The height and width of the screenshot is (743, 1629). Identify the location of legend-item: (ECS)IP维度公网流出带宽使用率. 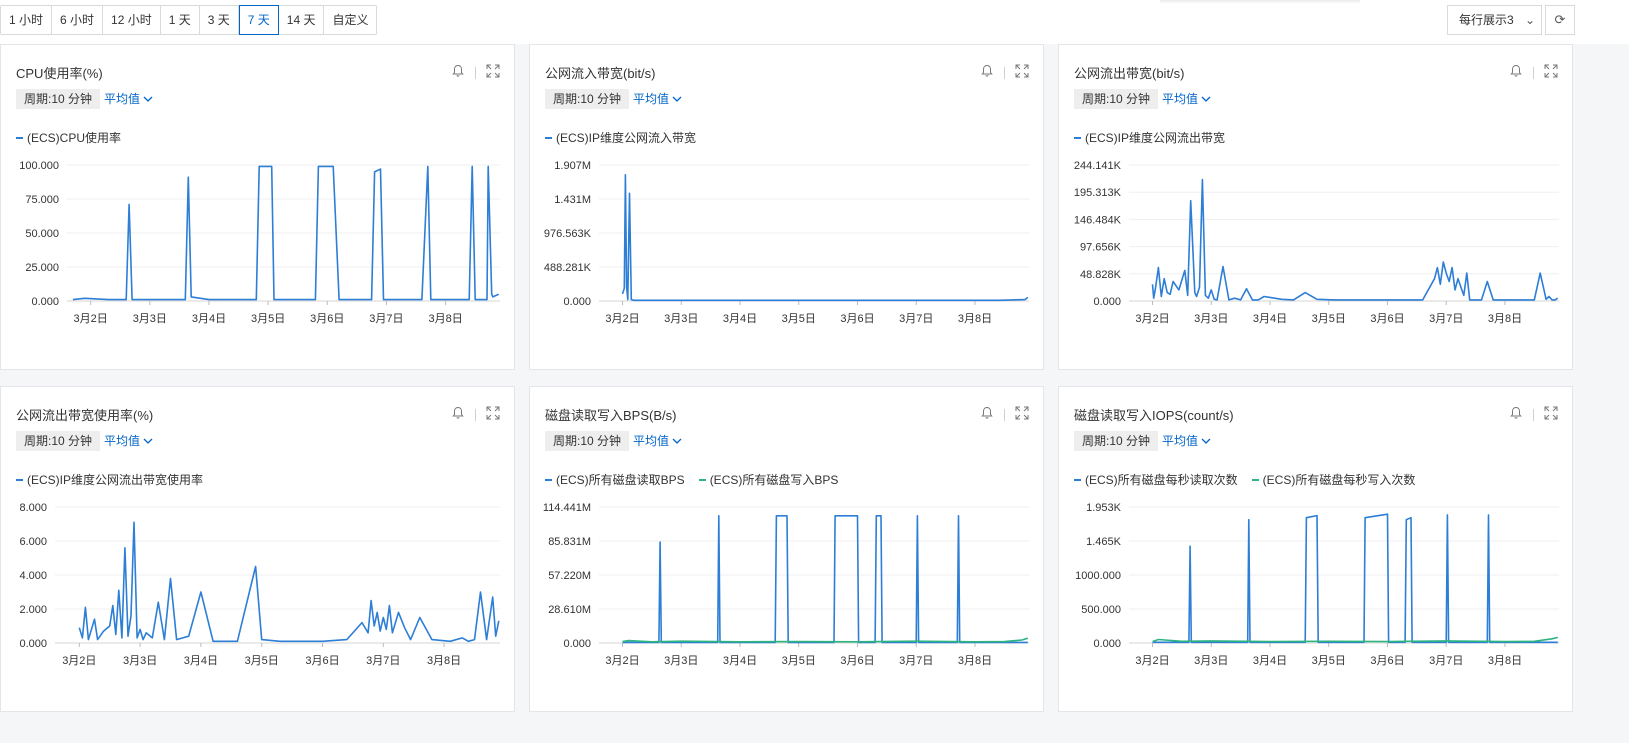
(109, 479).